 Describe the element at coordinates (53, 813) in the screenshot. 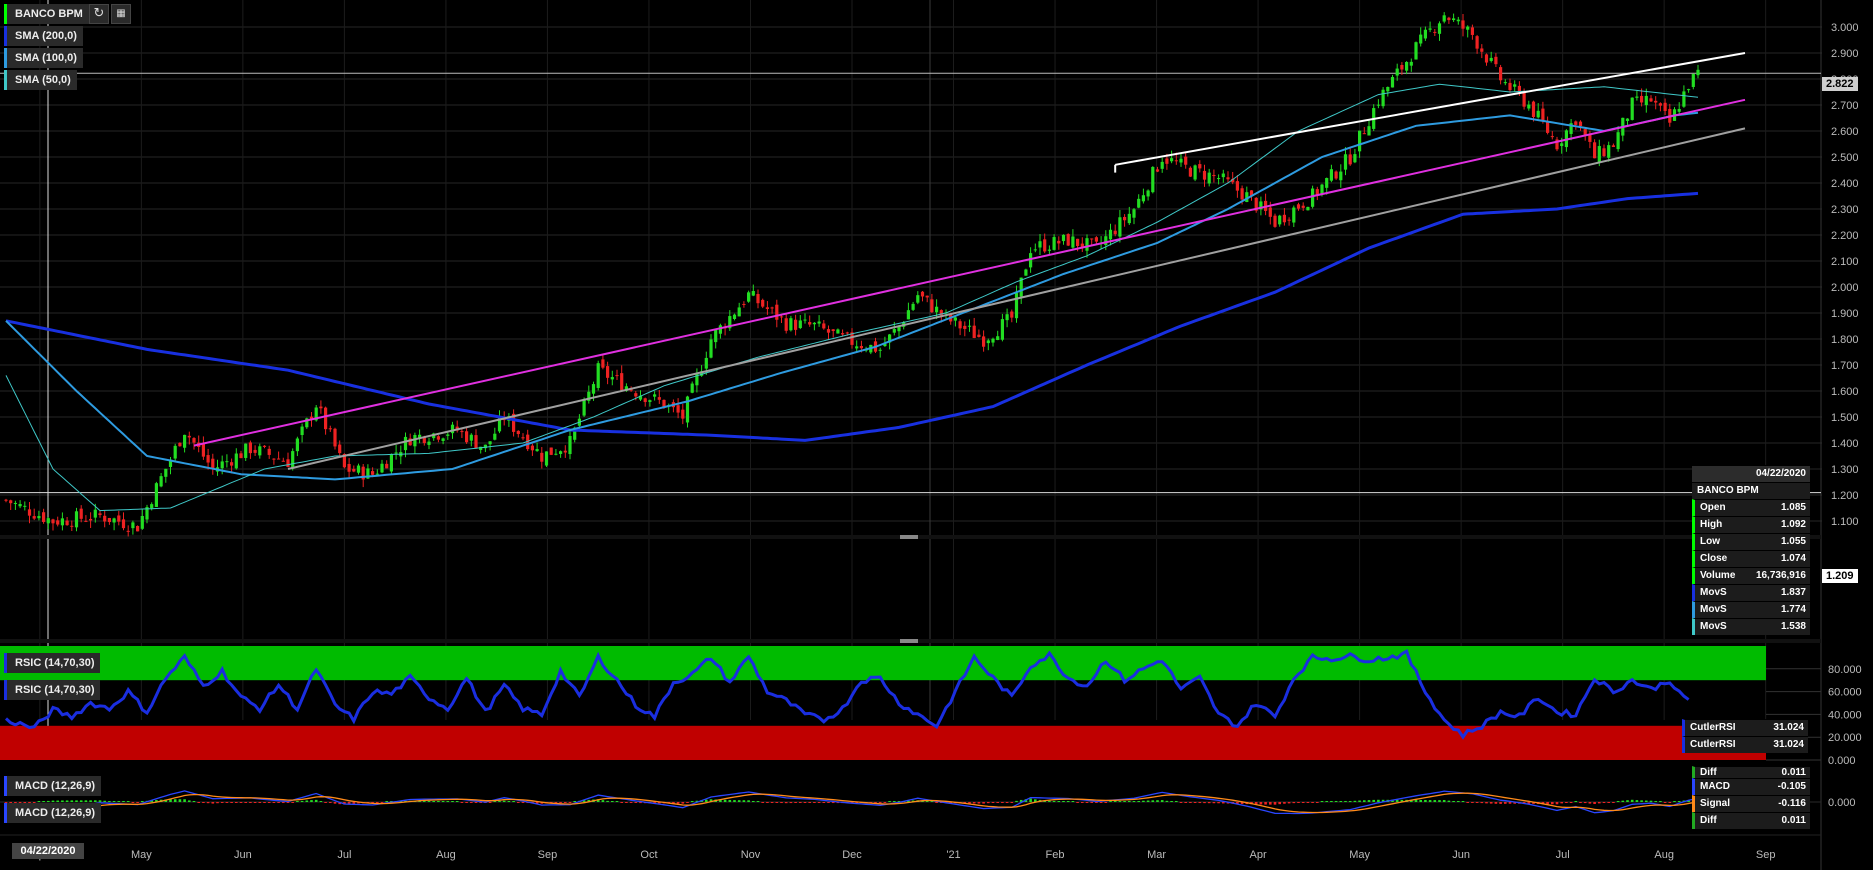

I see `macd-legend-2: MACD (12,26,9)` at that location.